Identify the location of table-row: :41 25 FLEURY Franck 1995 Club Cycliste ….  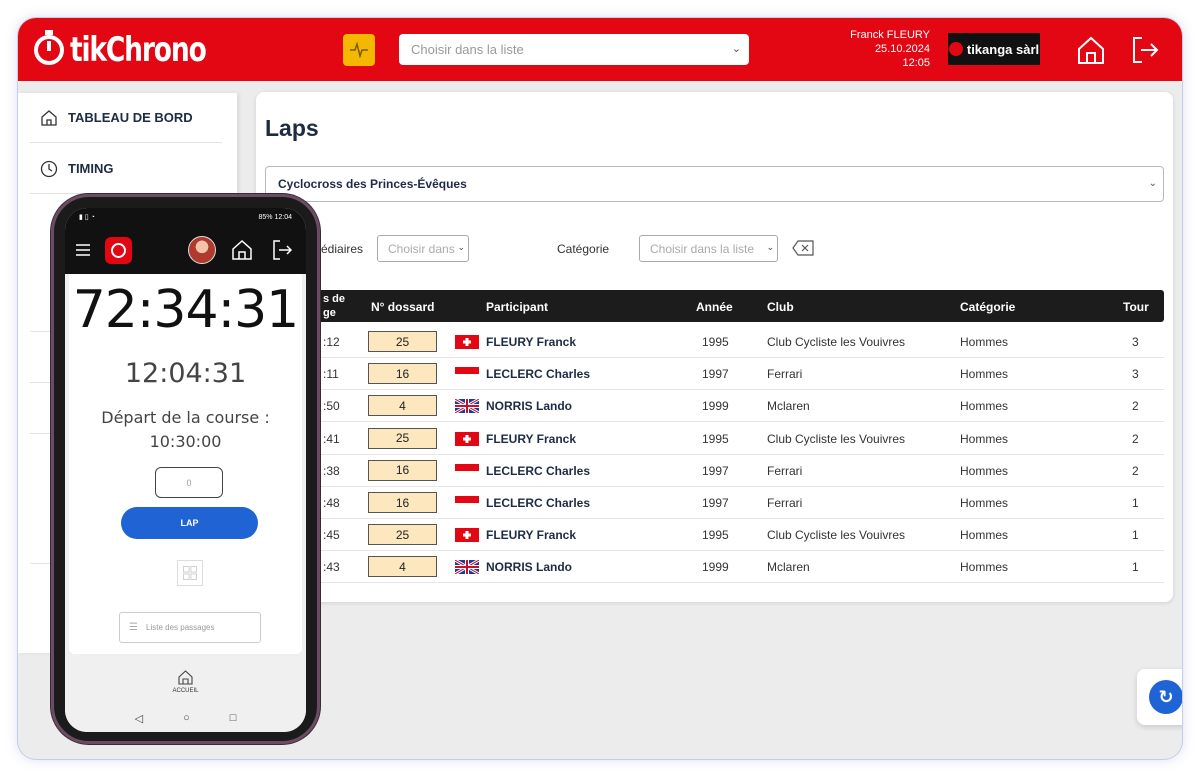
(714, 439).